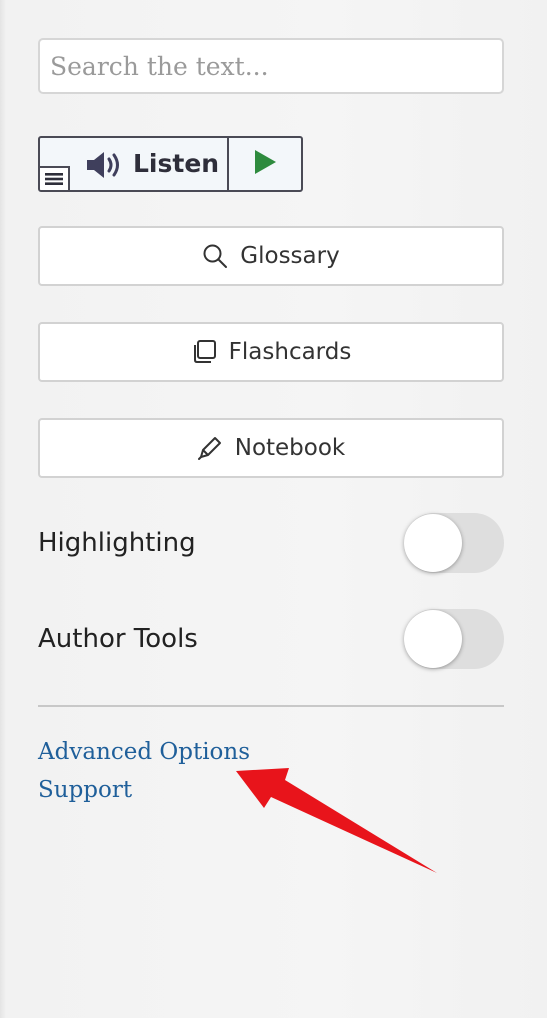 This screenshot has height=1018, width=547. I want to click on divider, so click(271, 706).